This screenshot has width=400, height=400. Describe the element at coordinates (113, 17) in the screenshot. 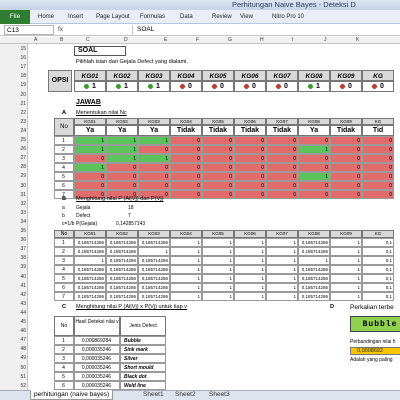

I see `ribbon-tab-2: Page Layout` at that location.